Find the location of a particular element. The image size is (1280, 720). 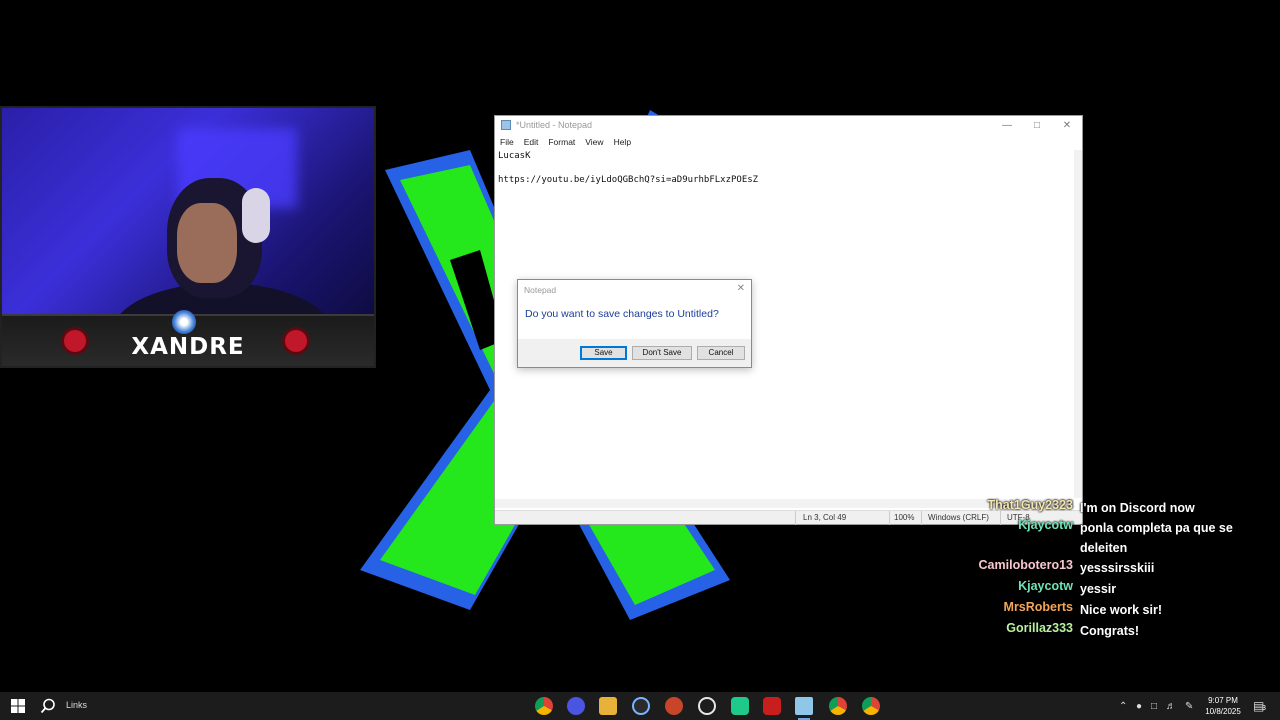

cursor-position: Ln 3, Col 49 is located at coordinates (825, 517).